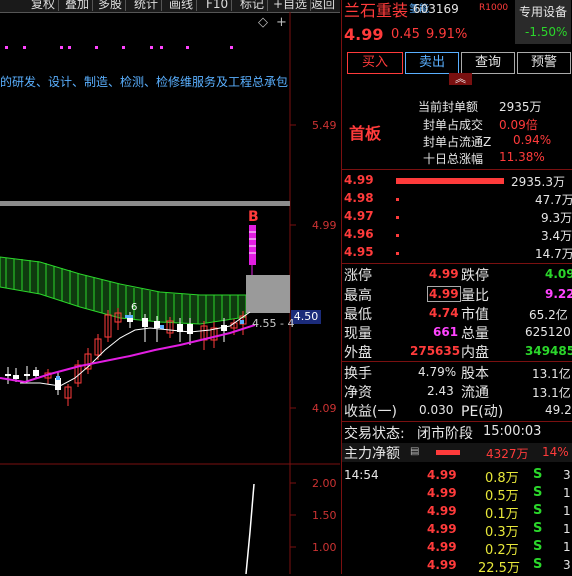 This screenshot has width=572, height=576. What do you see at coordinates (375, 63) in the screenshot?
I see `buy-button: 买入` at bounding box center [375, 63].